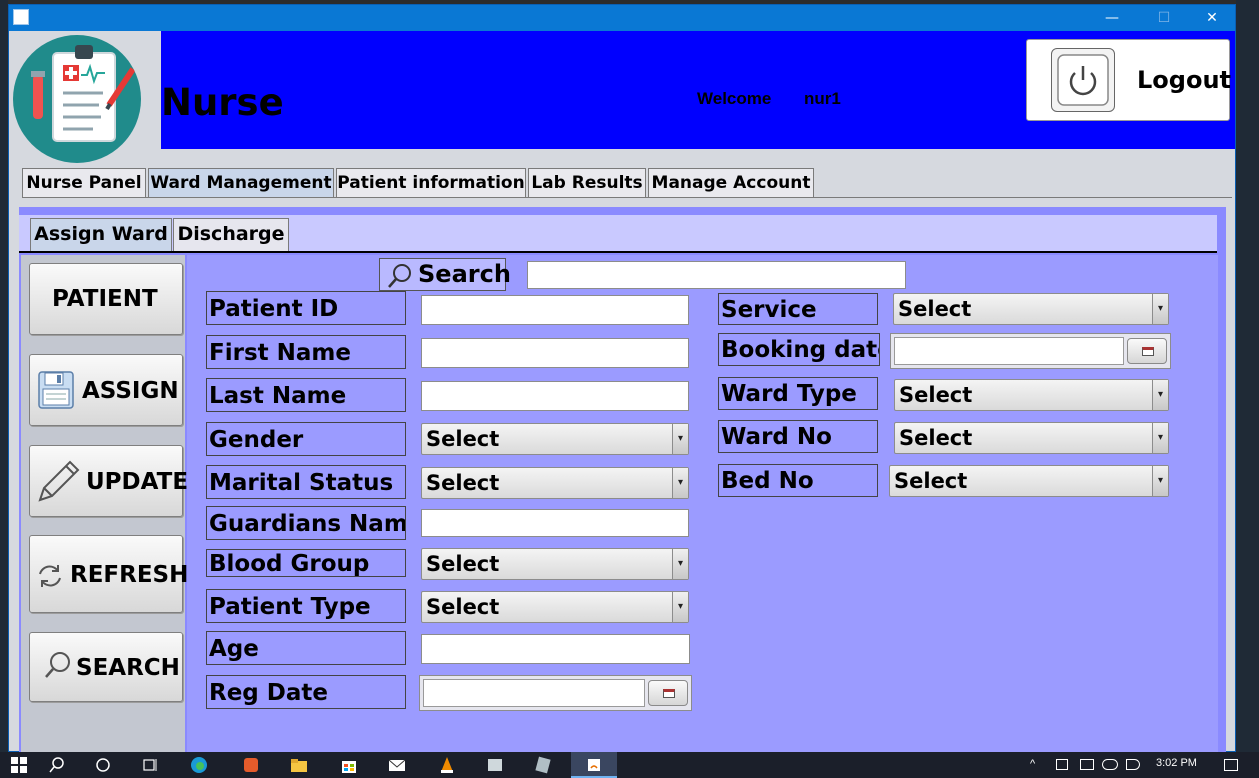 The image size is (1259, 778). I want to click on file-explorer-icon, so click(299, 765).